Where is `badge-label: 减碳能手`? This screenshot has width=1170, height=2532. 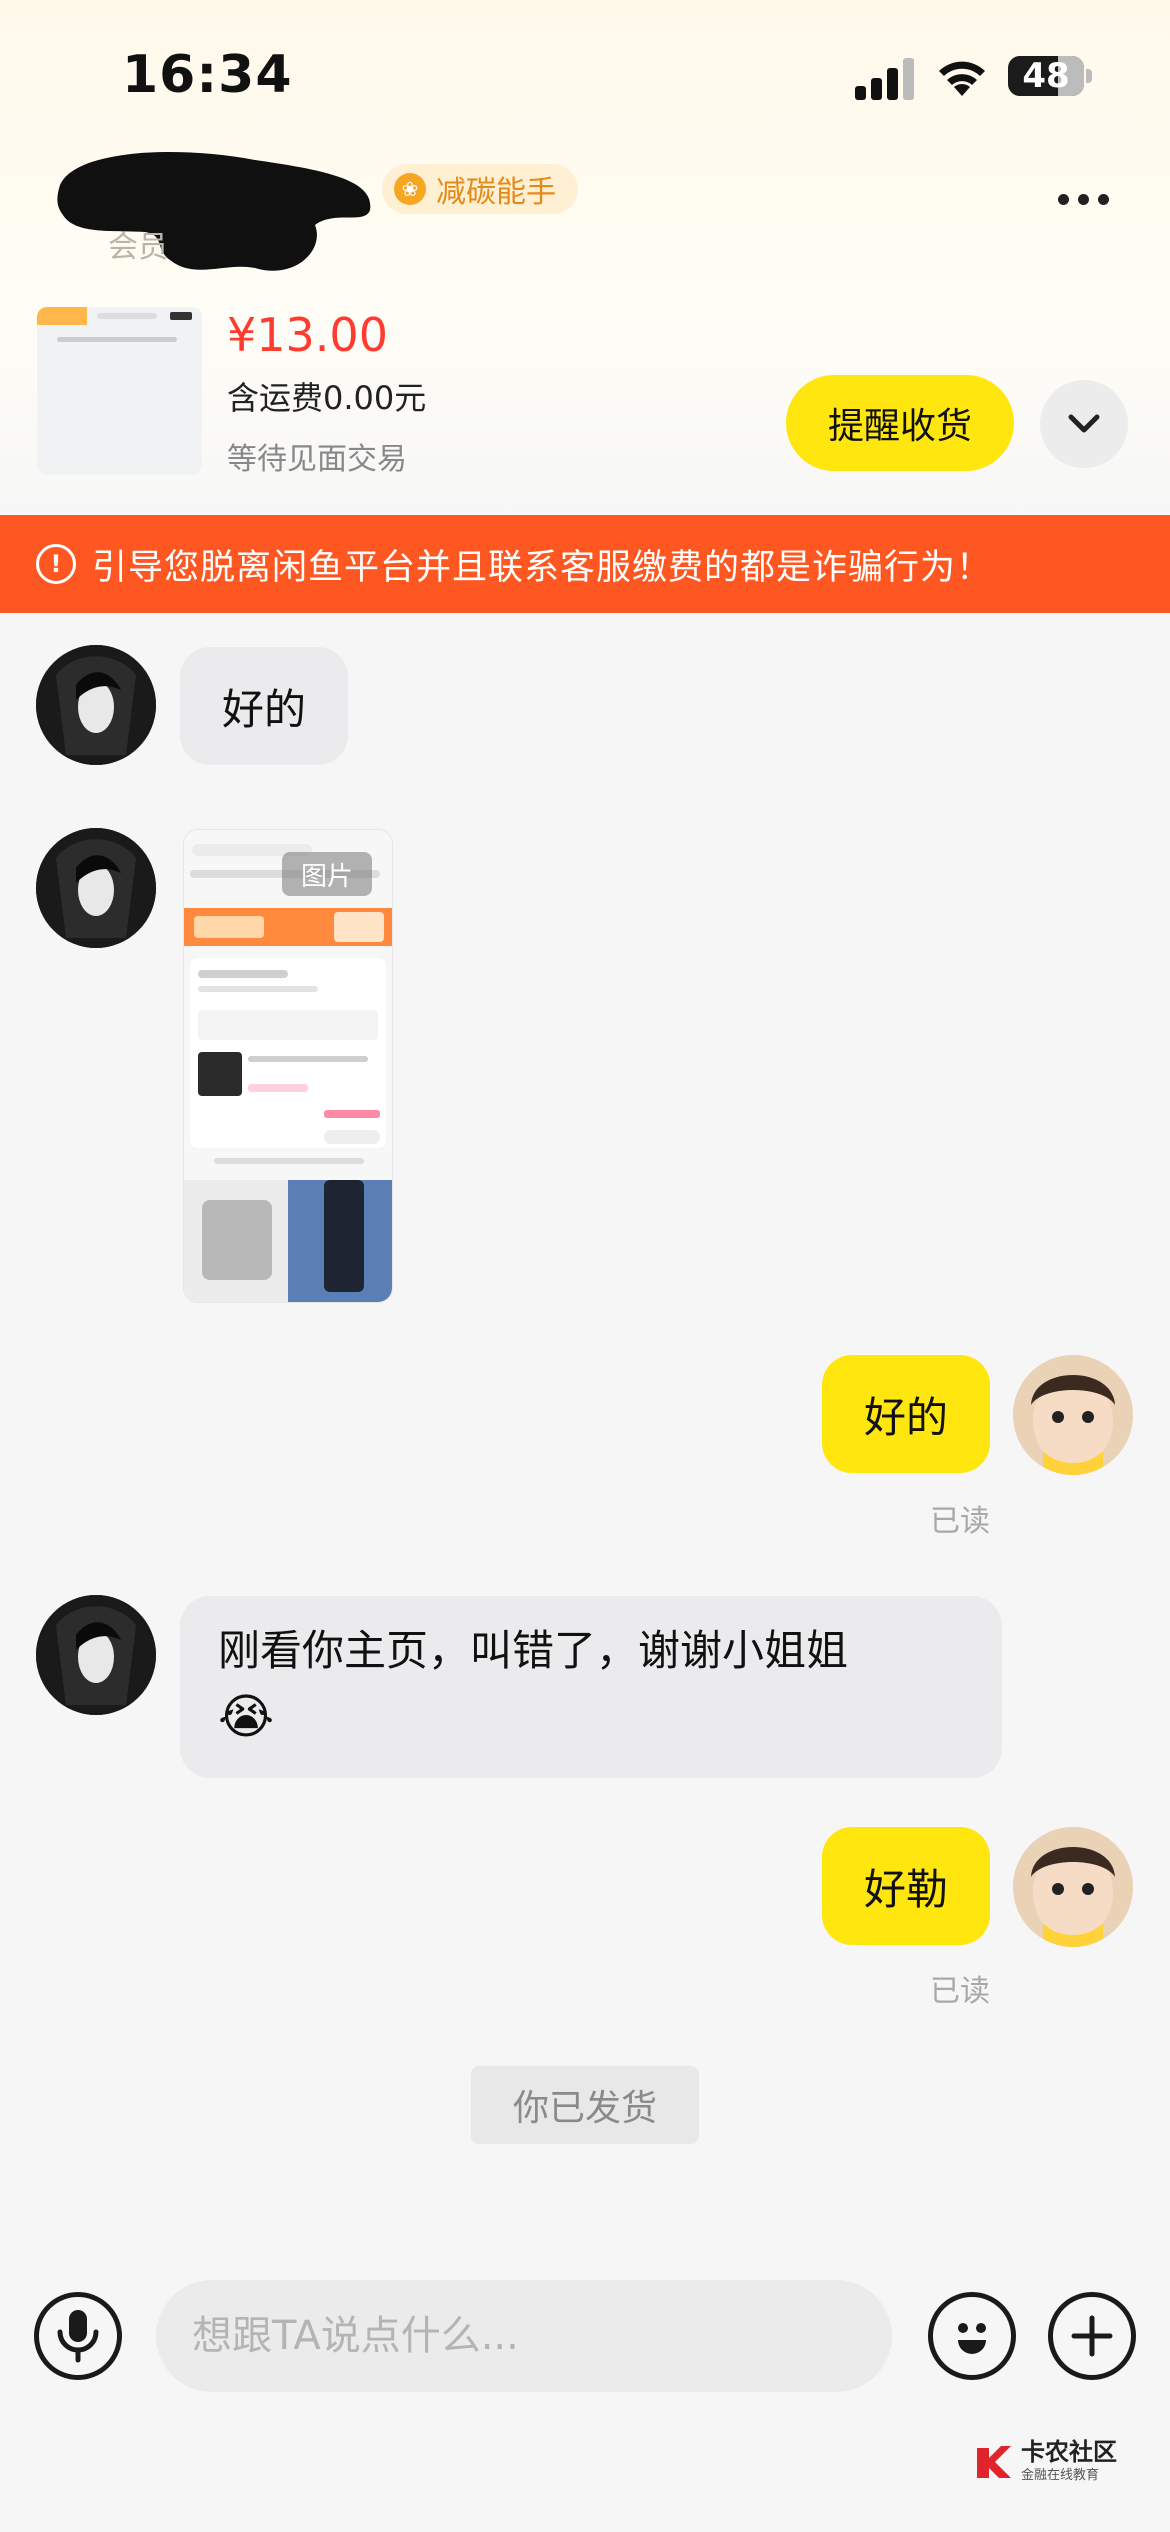
badge-label: 减碳能手 is located at coordinates (496, 192).